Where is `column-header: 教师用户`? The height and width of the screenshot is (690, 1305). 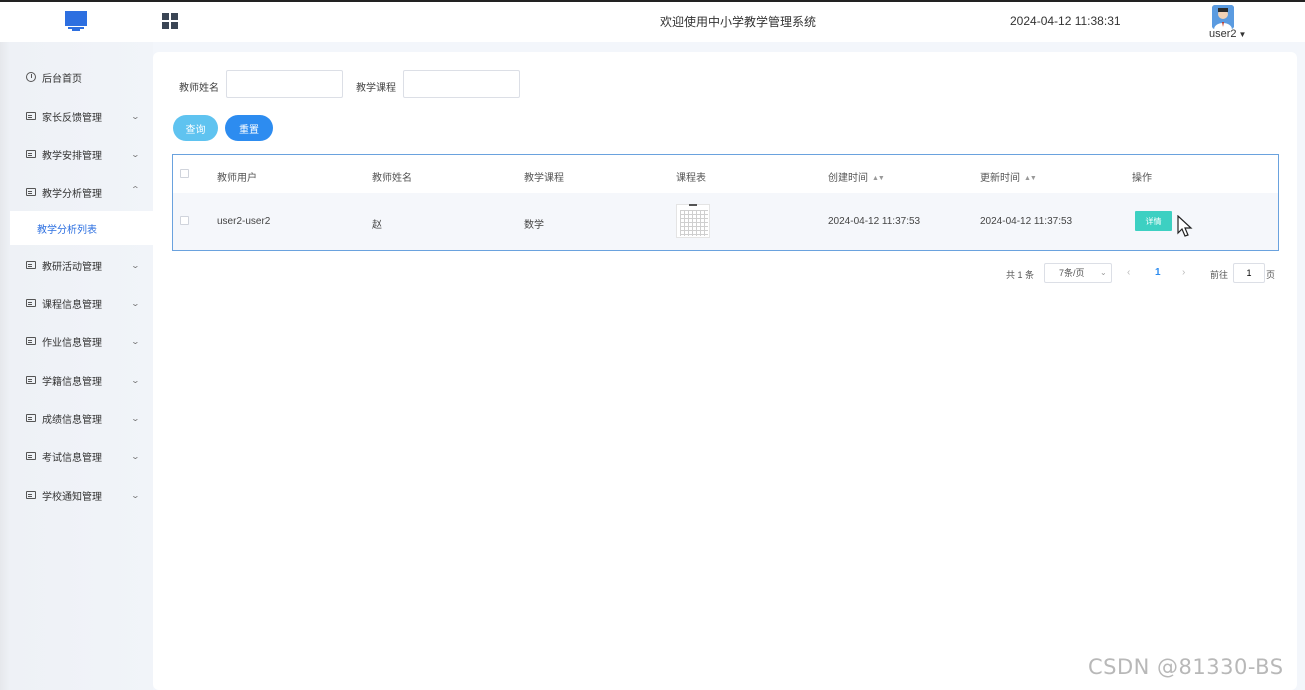 column-header: 教师用户 is located at coordinates (237, 178).